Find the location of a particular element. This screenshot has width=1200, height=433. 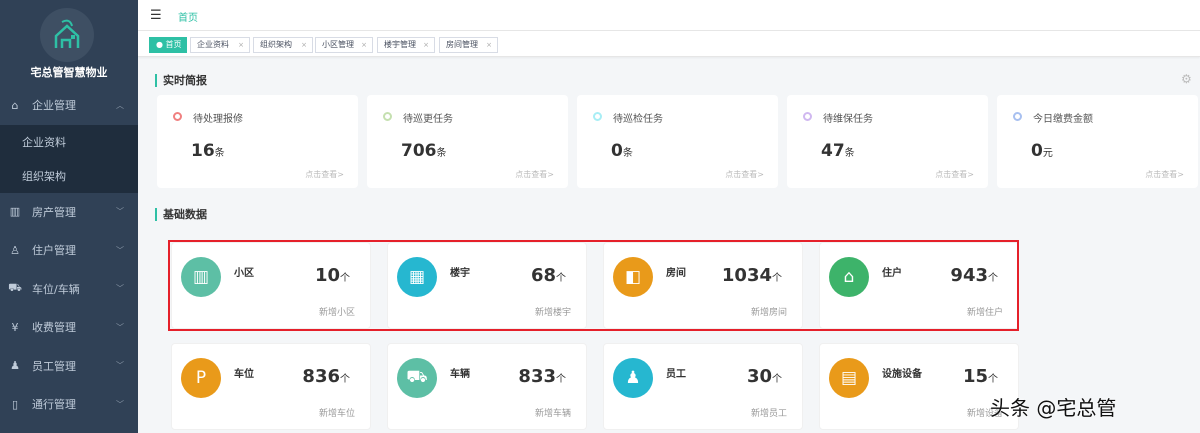

gear-icon: ⚙ is located at coordinates (1186, 79).